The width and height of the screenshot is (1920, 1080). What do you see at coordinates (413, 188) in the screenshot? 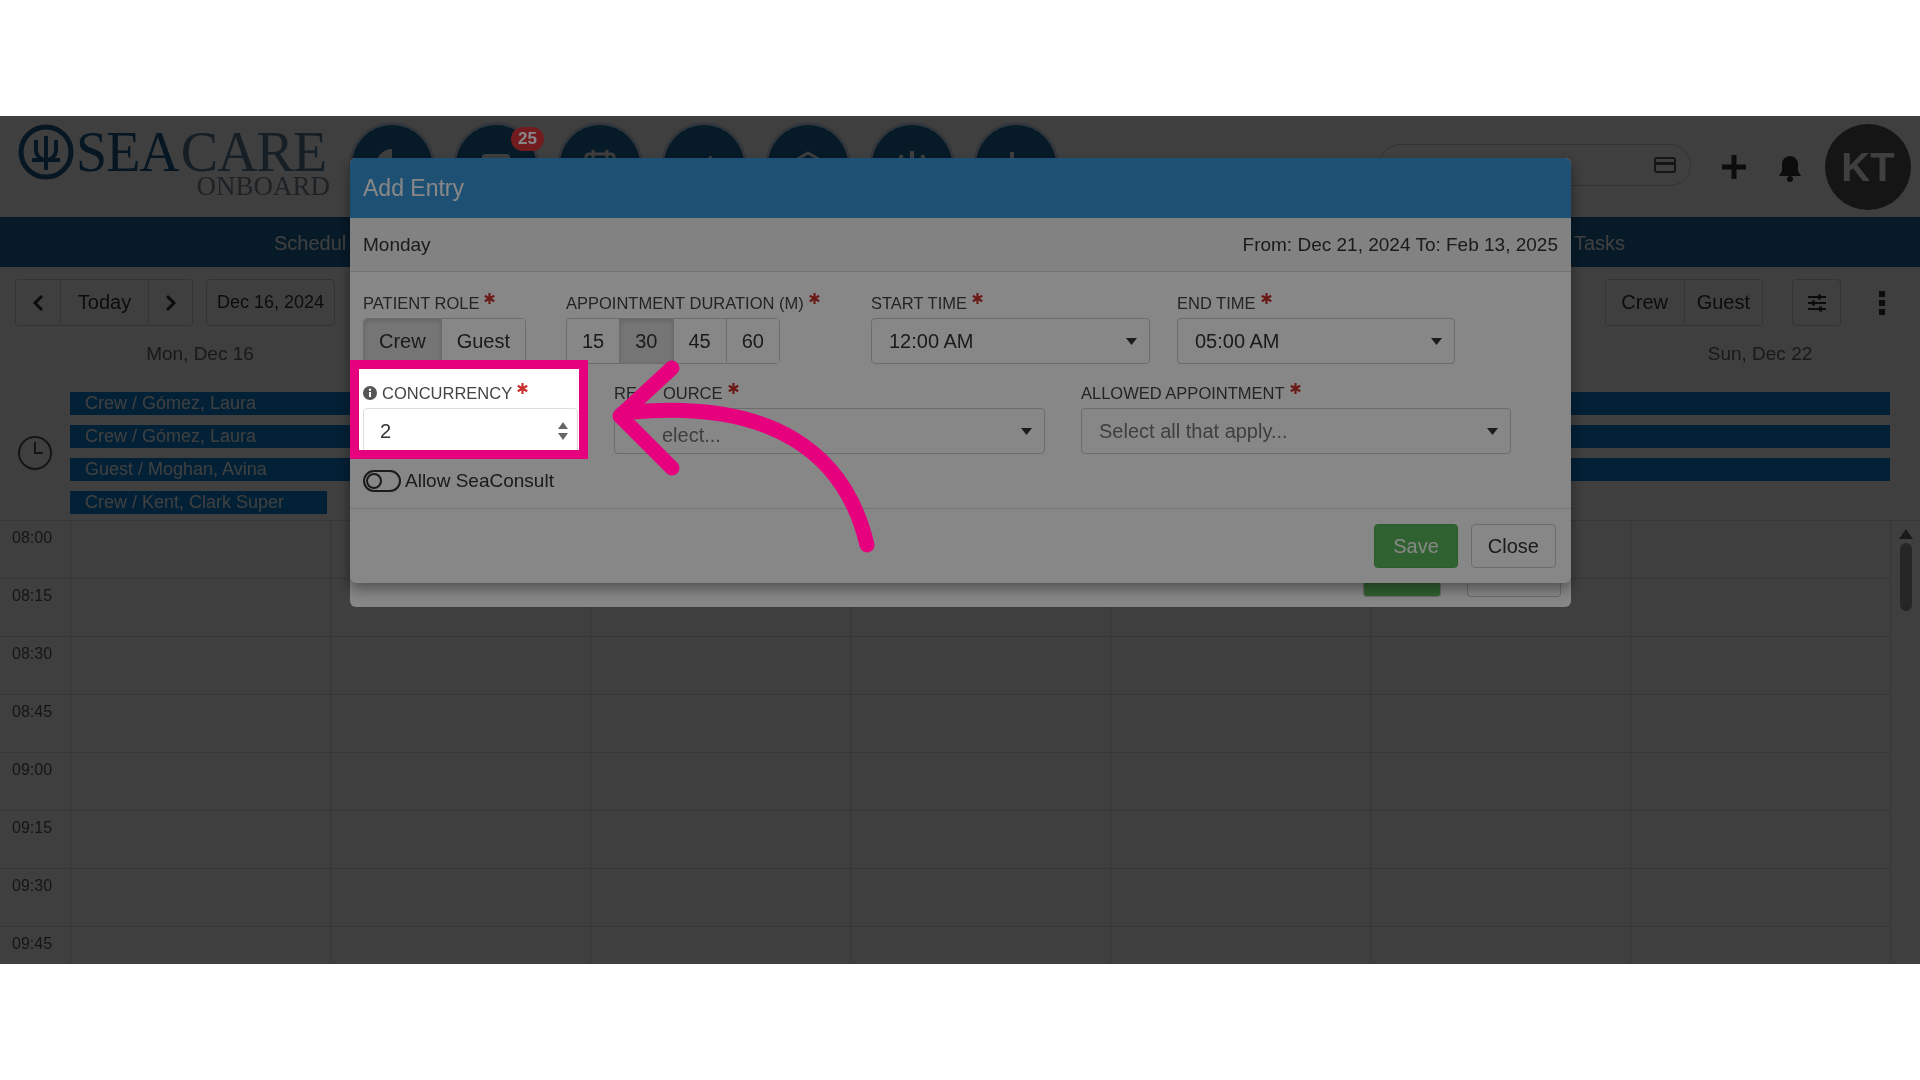
I see `modal-title: Add Entry` at bounding box center [413, 188].